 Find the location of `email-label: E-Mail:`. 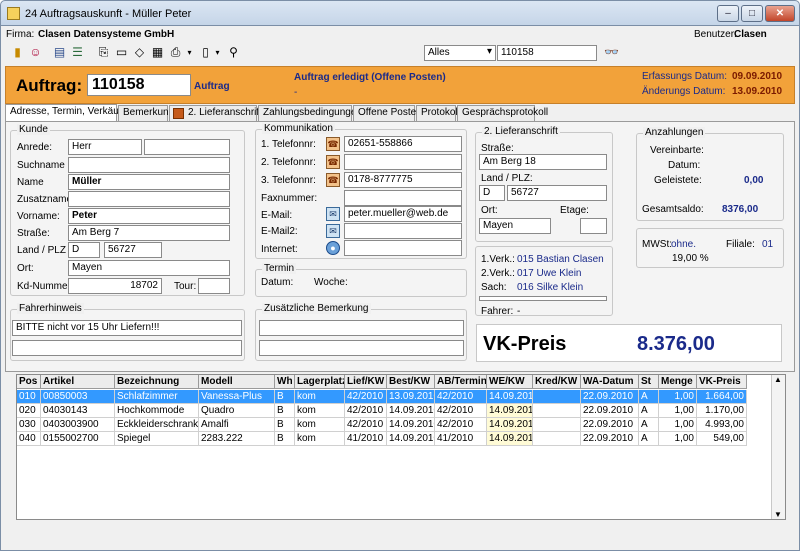

email-label: E-Mail: is located at coordinates (277, 215).